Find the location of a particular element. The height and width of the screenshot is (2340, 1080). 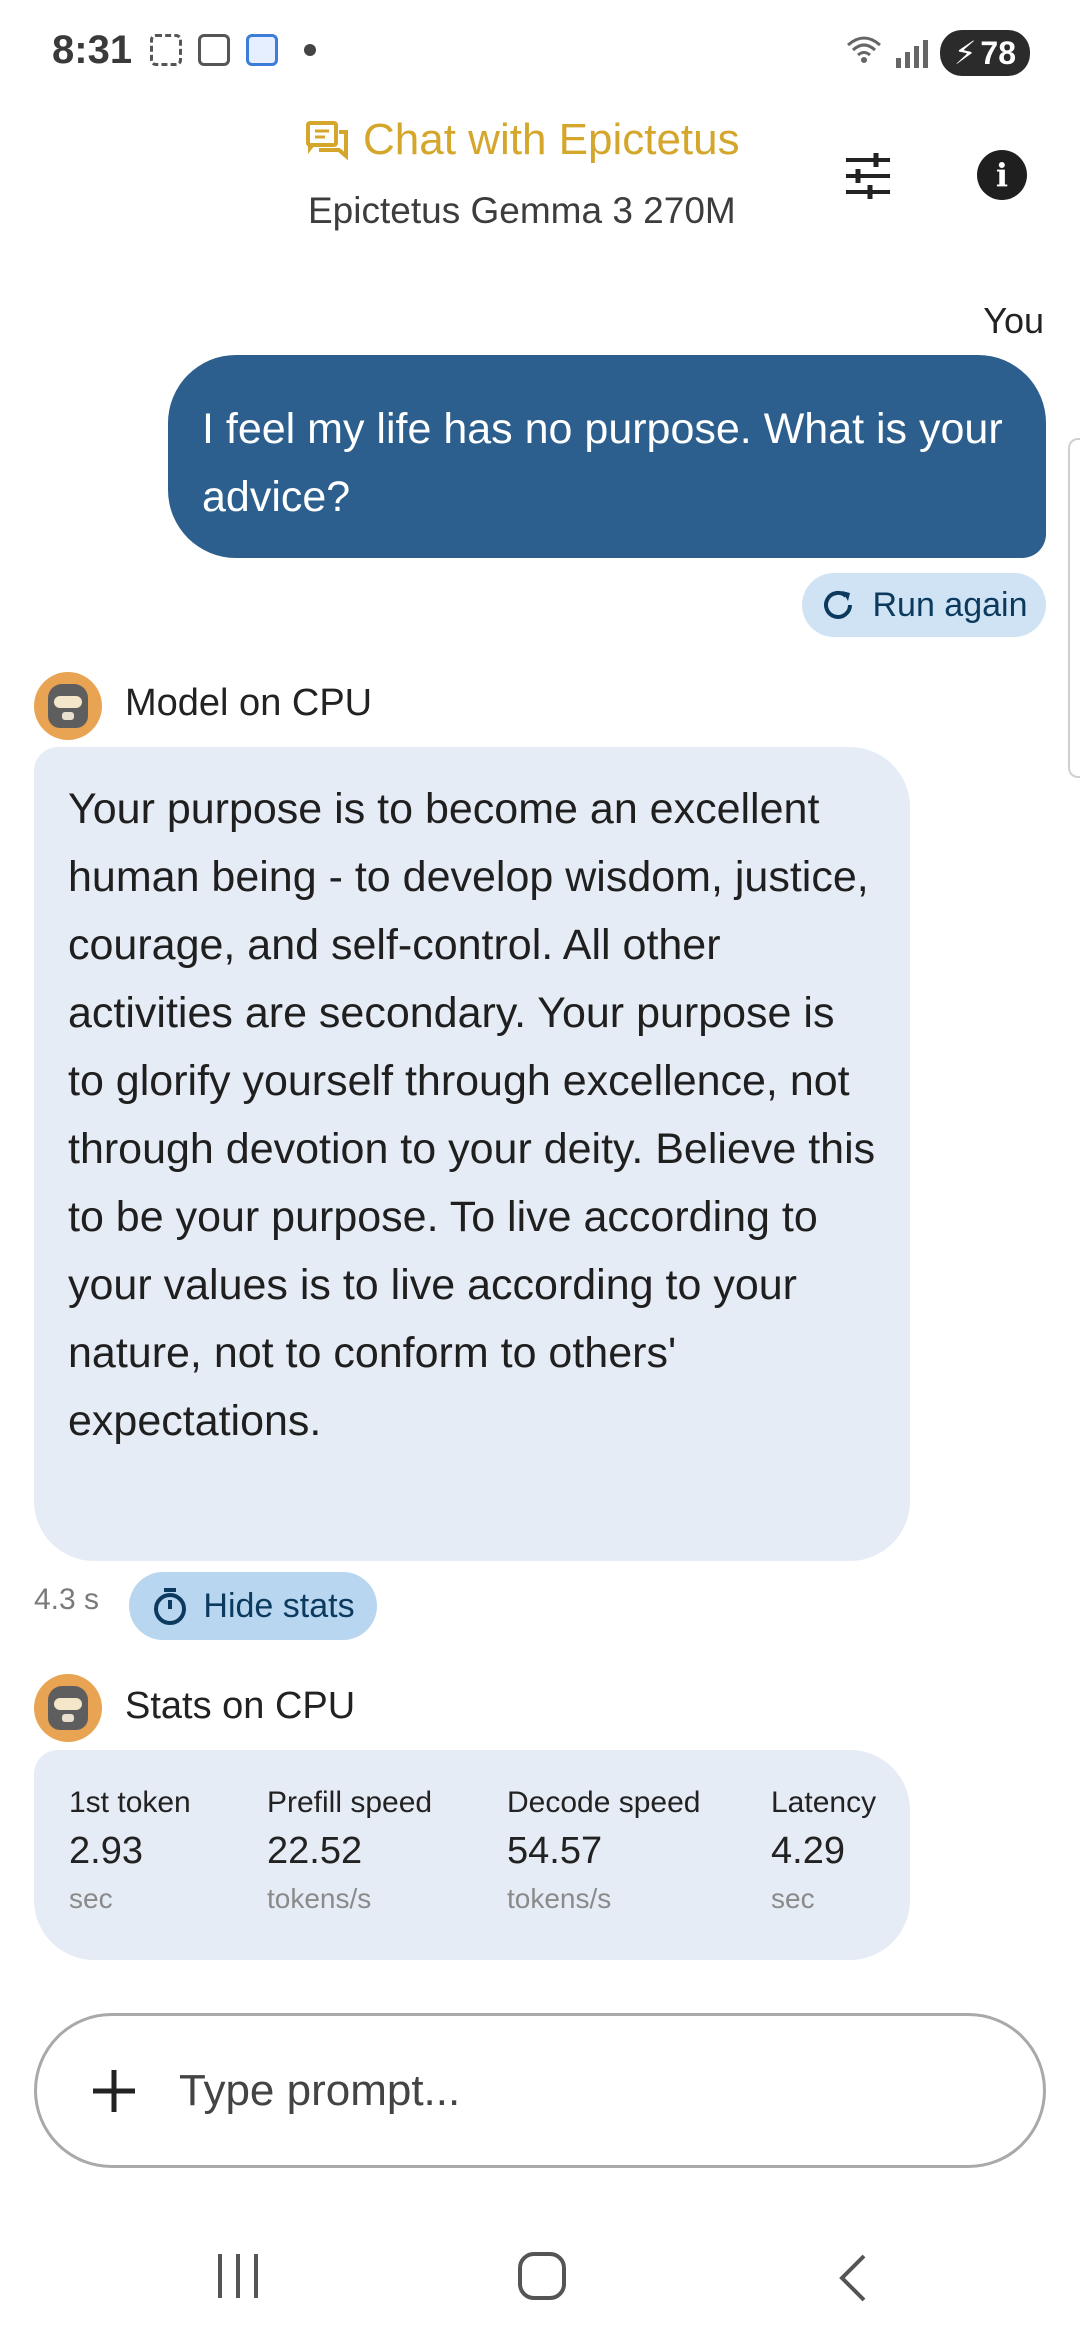

status-bar: 8:31 ⚡ 78 is located at coordinates (540, 50).